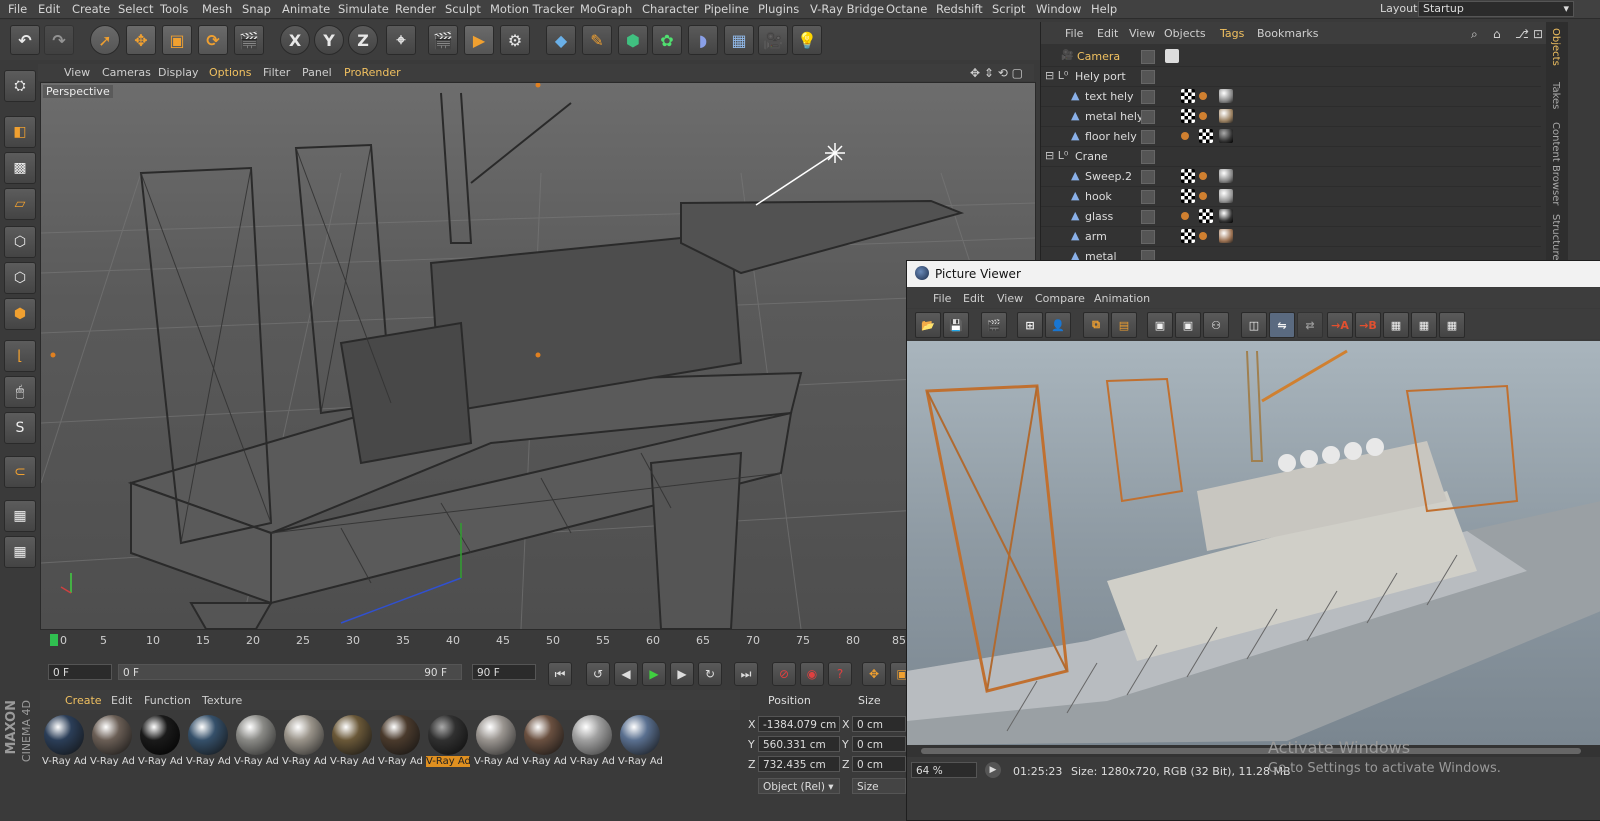  What do you see at coordinates (1291, 57) in the screenshot?
I see `object-row: Camera 🎥` at bounding box center [1291, 57].